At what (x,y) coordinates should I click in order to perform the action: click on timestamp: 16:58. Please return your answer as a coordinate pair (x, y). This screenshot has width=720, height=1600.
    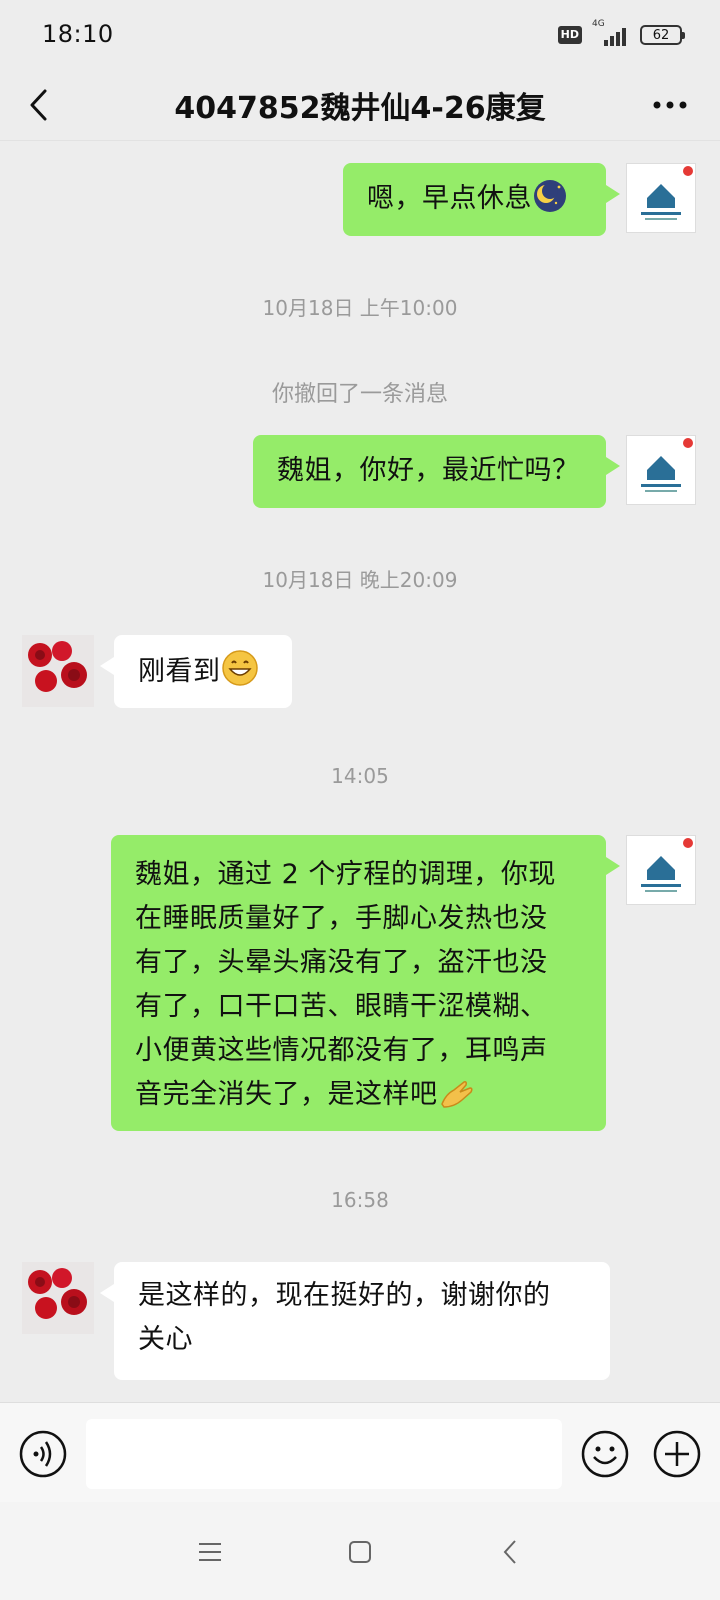
    Looking at the image, I should click on (360, 1200).